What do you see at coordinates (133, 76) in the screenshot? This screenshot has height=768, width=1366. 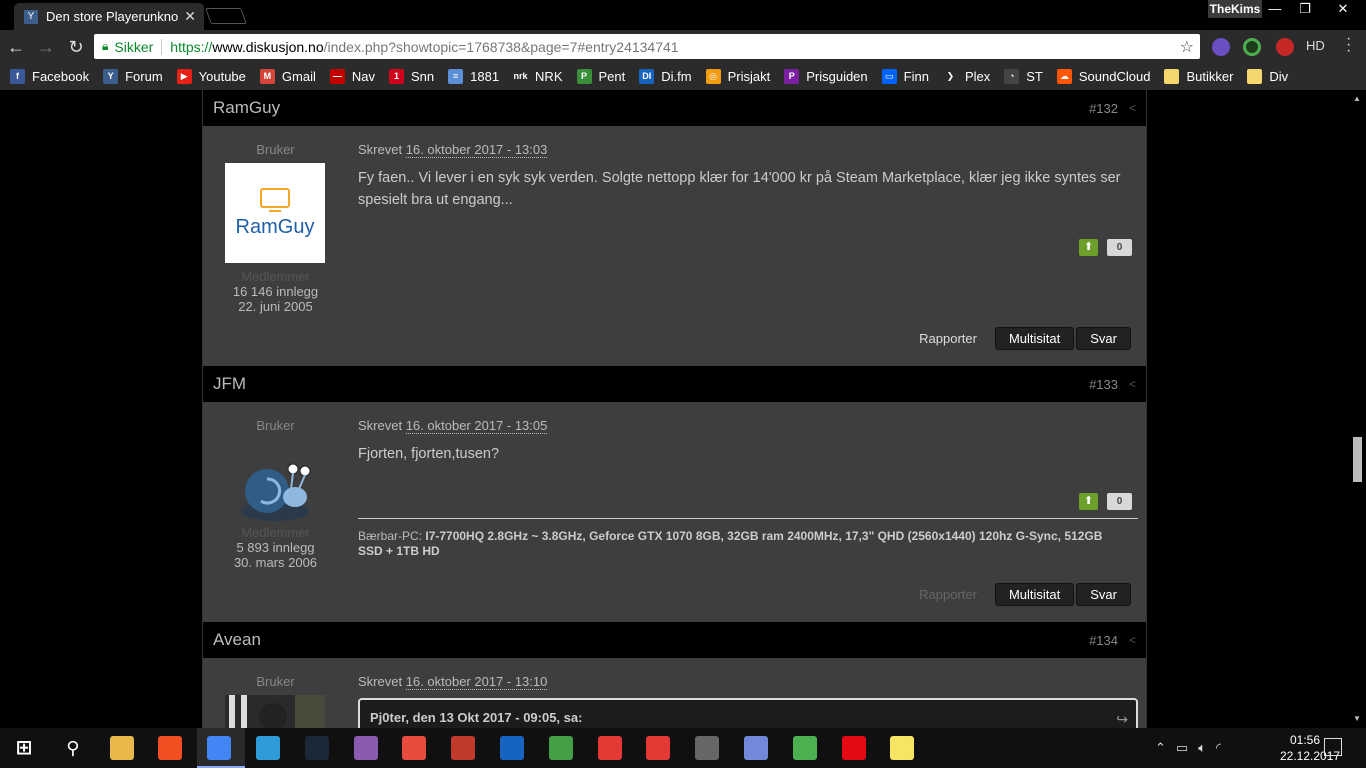 I see `bookmark-item: Y Forum` at bounding box center [133, 76].